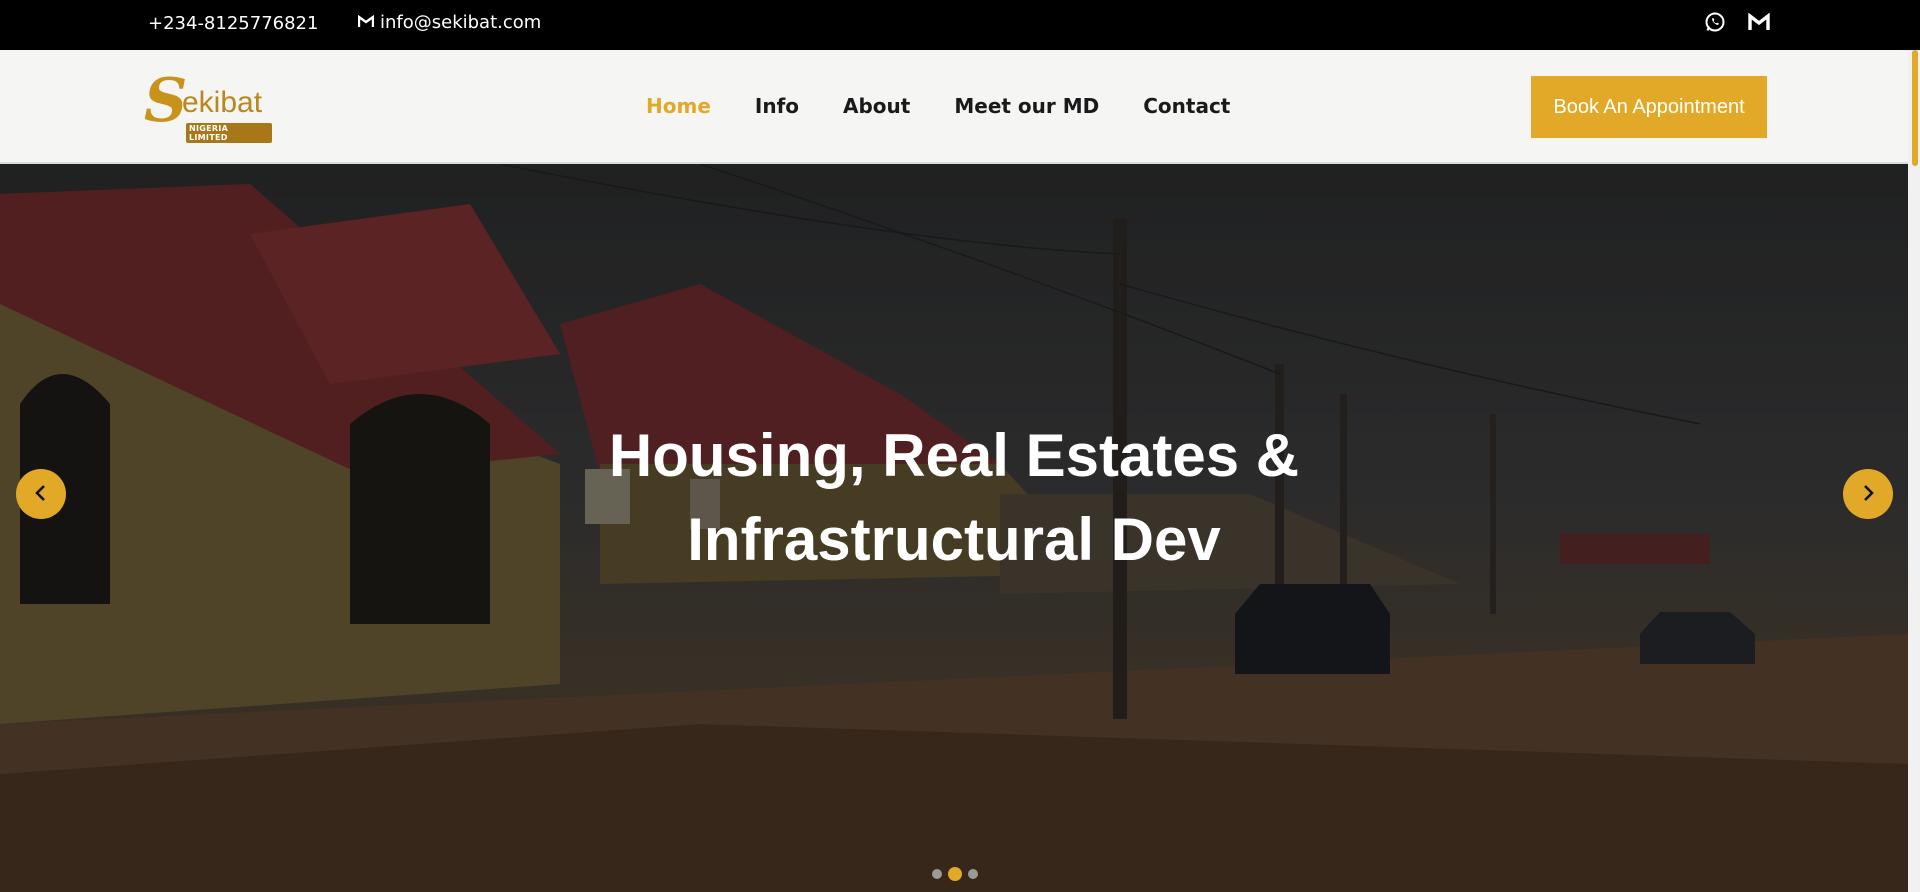 Image resolution: width=1920 pixels, height=892 pixels. Describe the element at coordinates (1737, 22) in the screenshot. I see `social-links` at that location.